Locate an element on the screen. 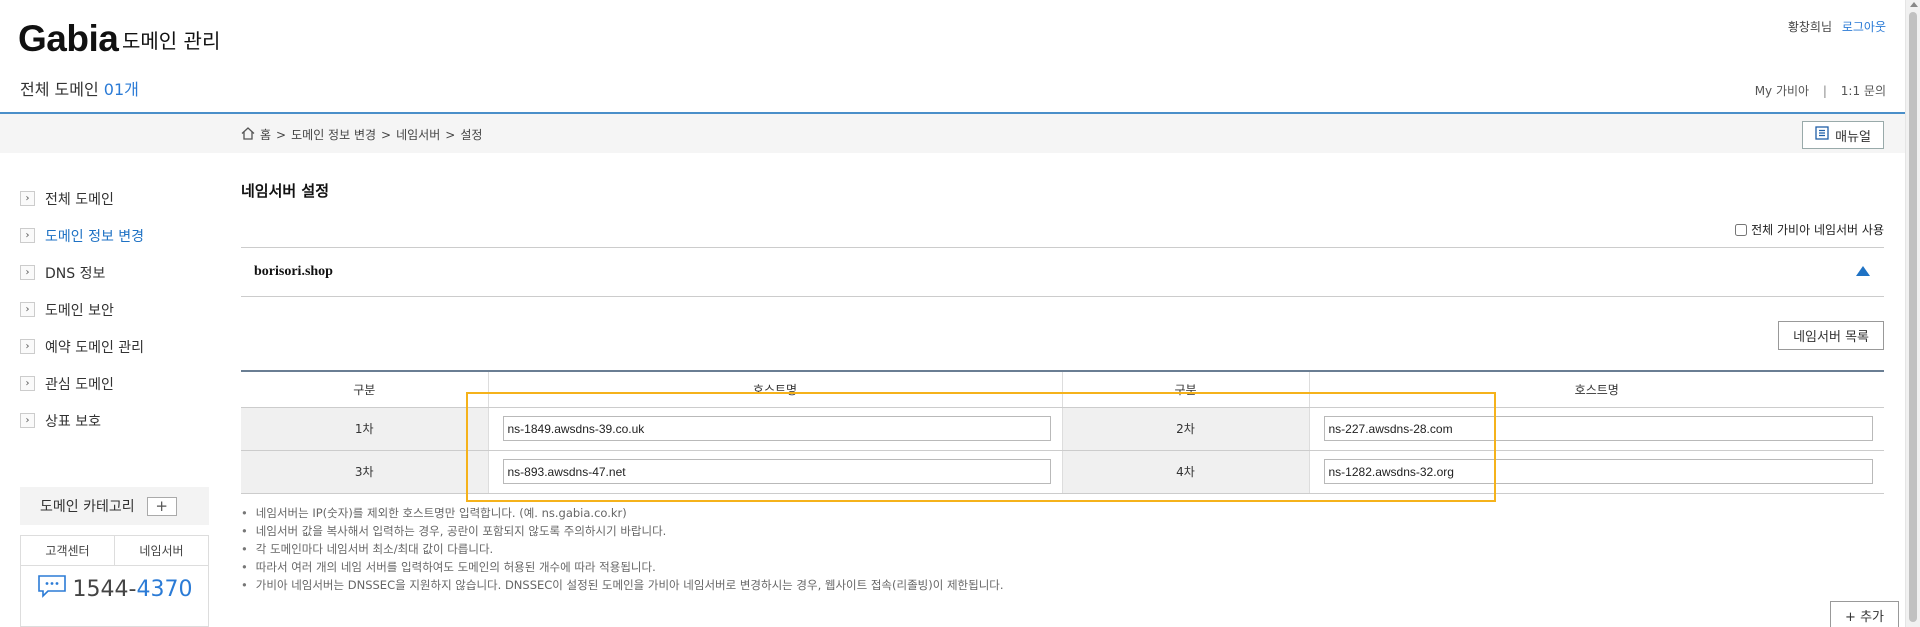  total-domains-count: 01개 is located at coordinates (121, 89).